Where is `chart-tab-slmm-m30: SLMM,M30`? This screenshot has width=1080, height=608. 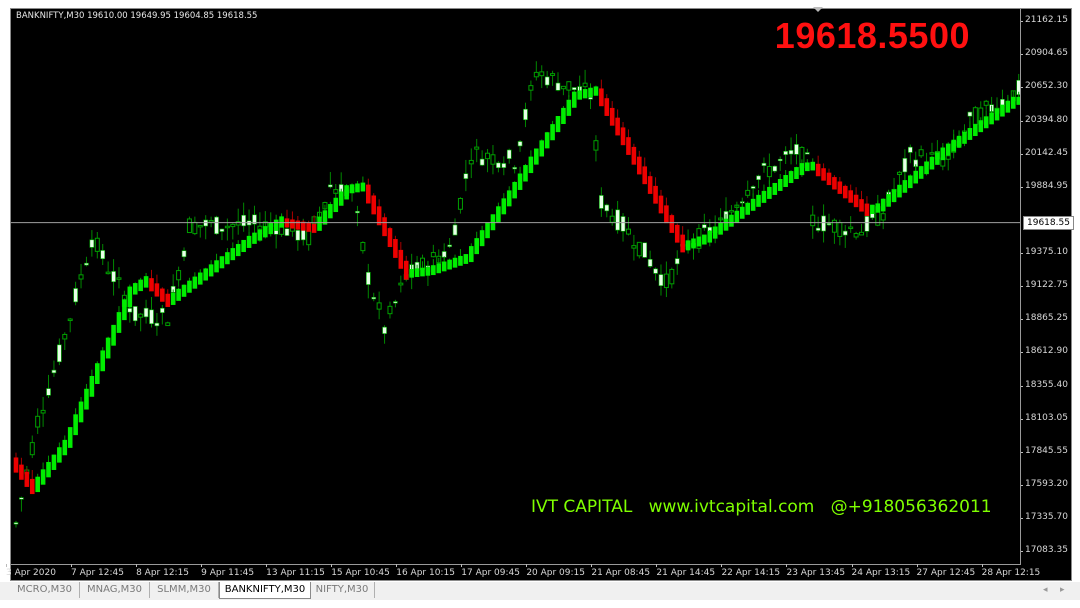
chart-tab-slmm-m30: SLMM,M30 is located at coordinates (184, 590).